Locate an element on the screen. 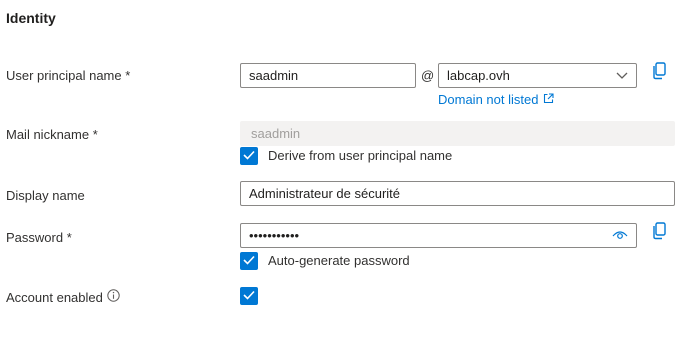  domain-dropdown: labcap.ovh is located at coordinates (537, 75).